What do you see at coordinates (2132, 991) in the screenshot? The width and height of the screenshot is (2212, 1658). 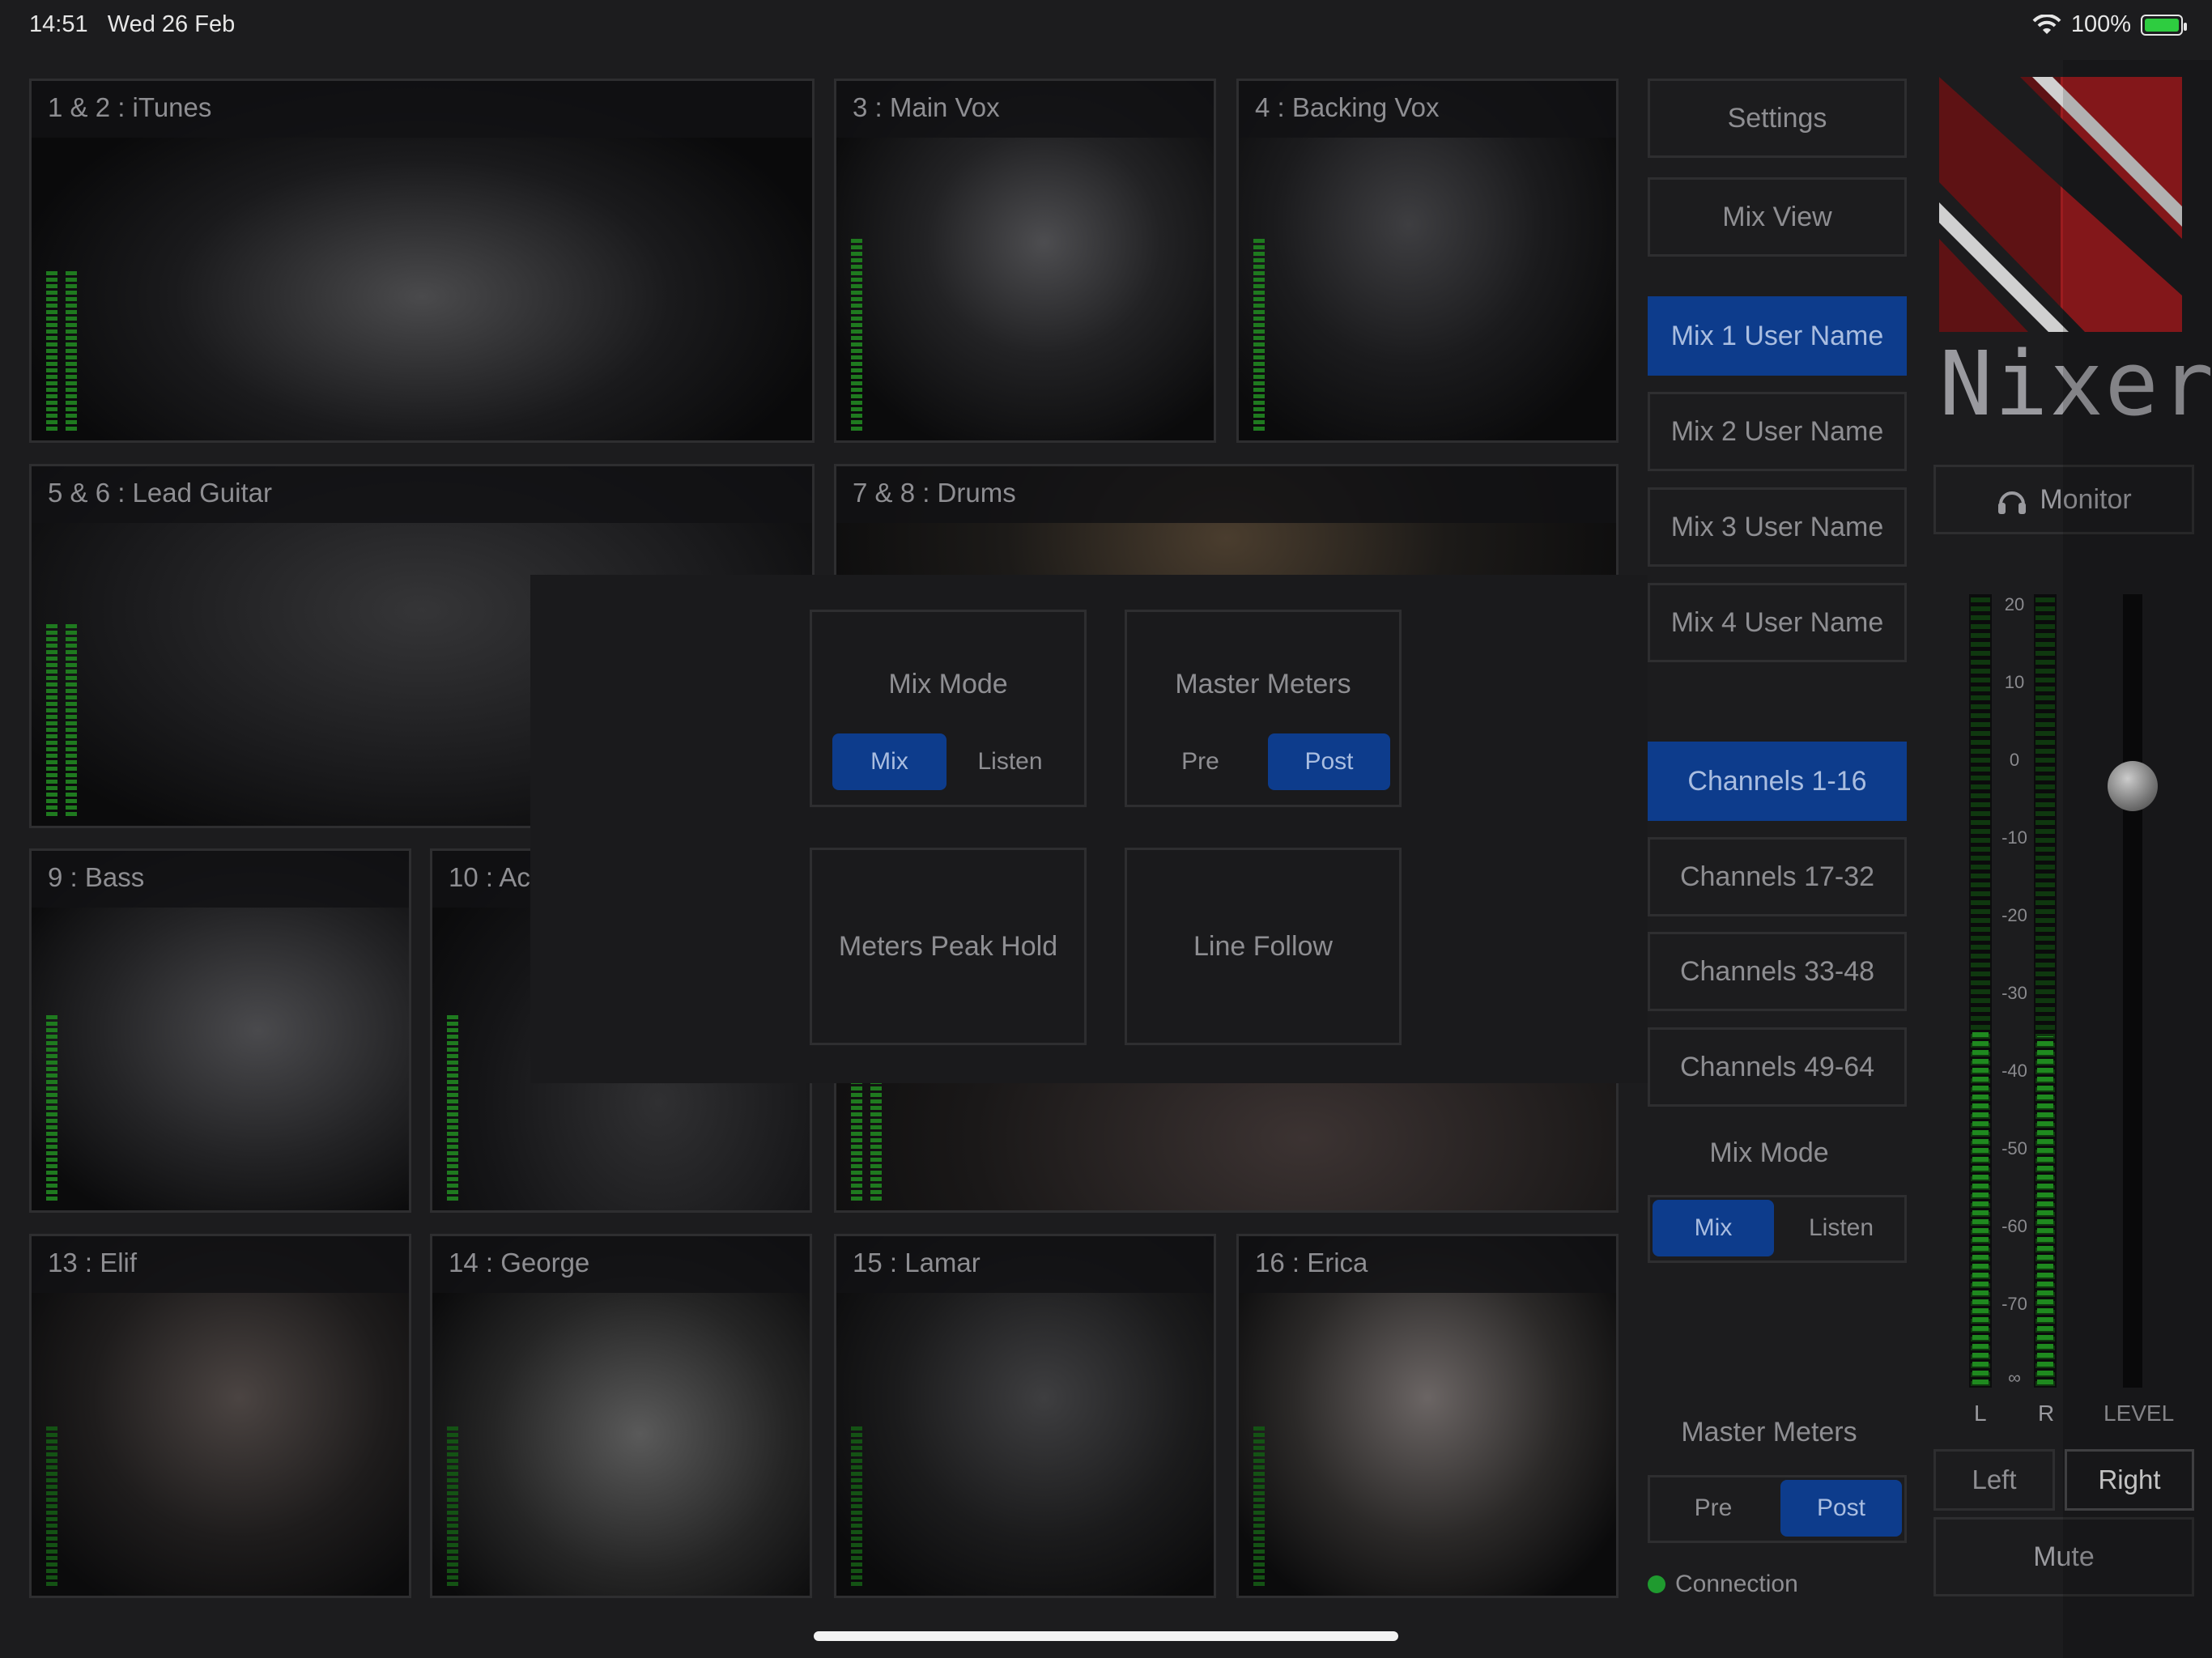 I see `level-fader-track` at bounding box center [2132, 991].